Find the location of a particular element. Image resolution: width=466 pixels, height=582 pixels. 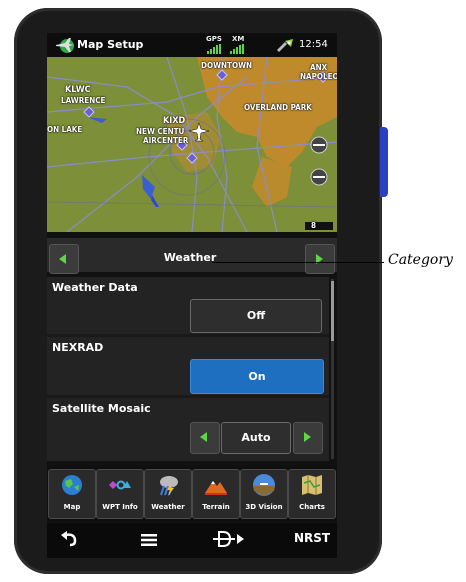

waypoint-info-icon is located at coordinates (120, 485).